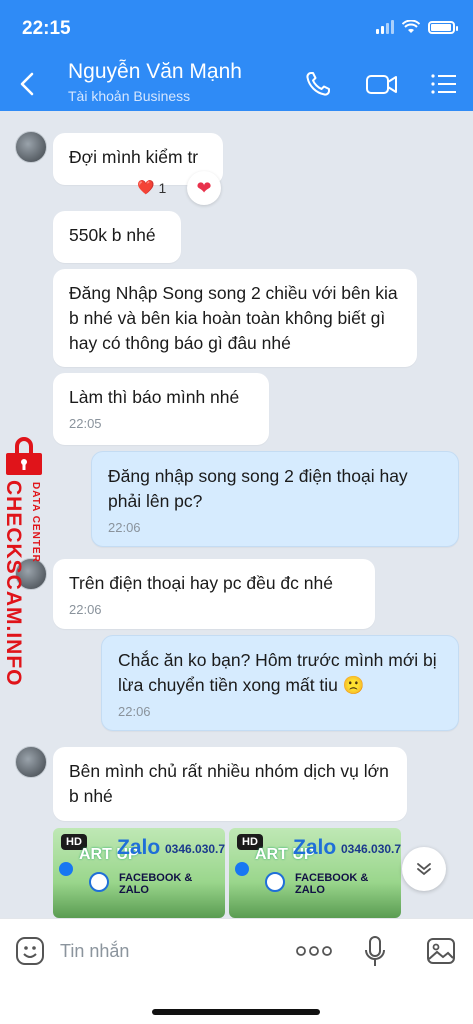  I want to click on reaction-count: ❤️ 1, so click(151, 187).